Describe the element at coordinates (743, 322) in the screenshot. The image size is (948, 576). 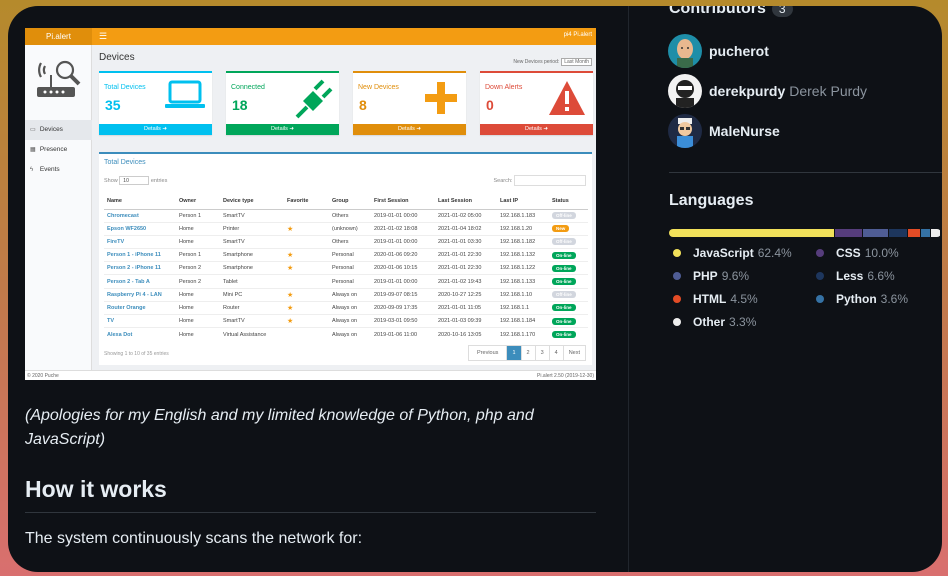
I see `language-percent: 3.3%` at that location.